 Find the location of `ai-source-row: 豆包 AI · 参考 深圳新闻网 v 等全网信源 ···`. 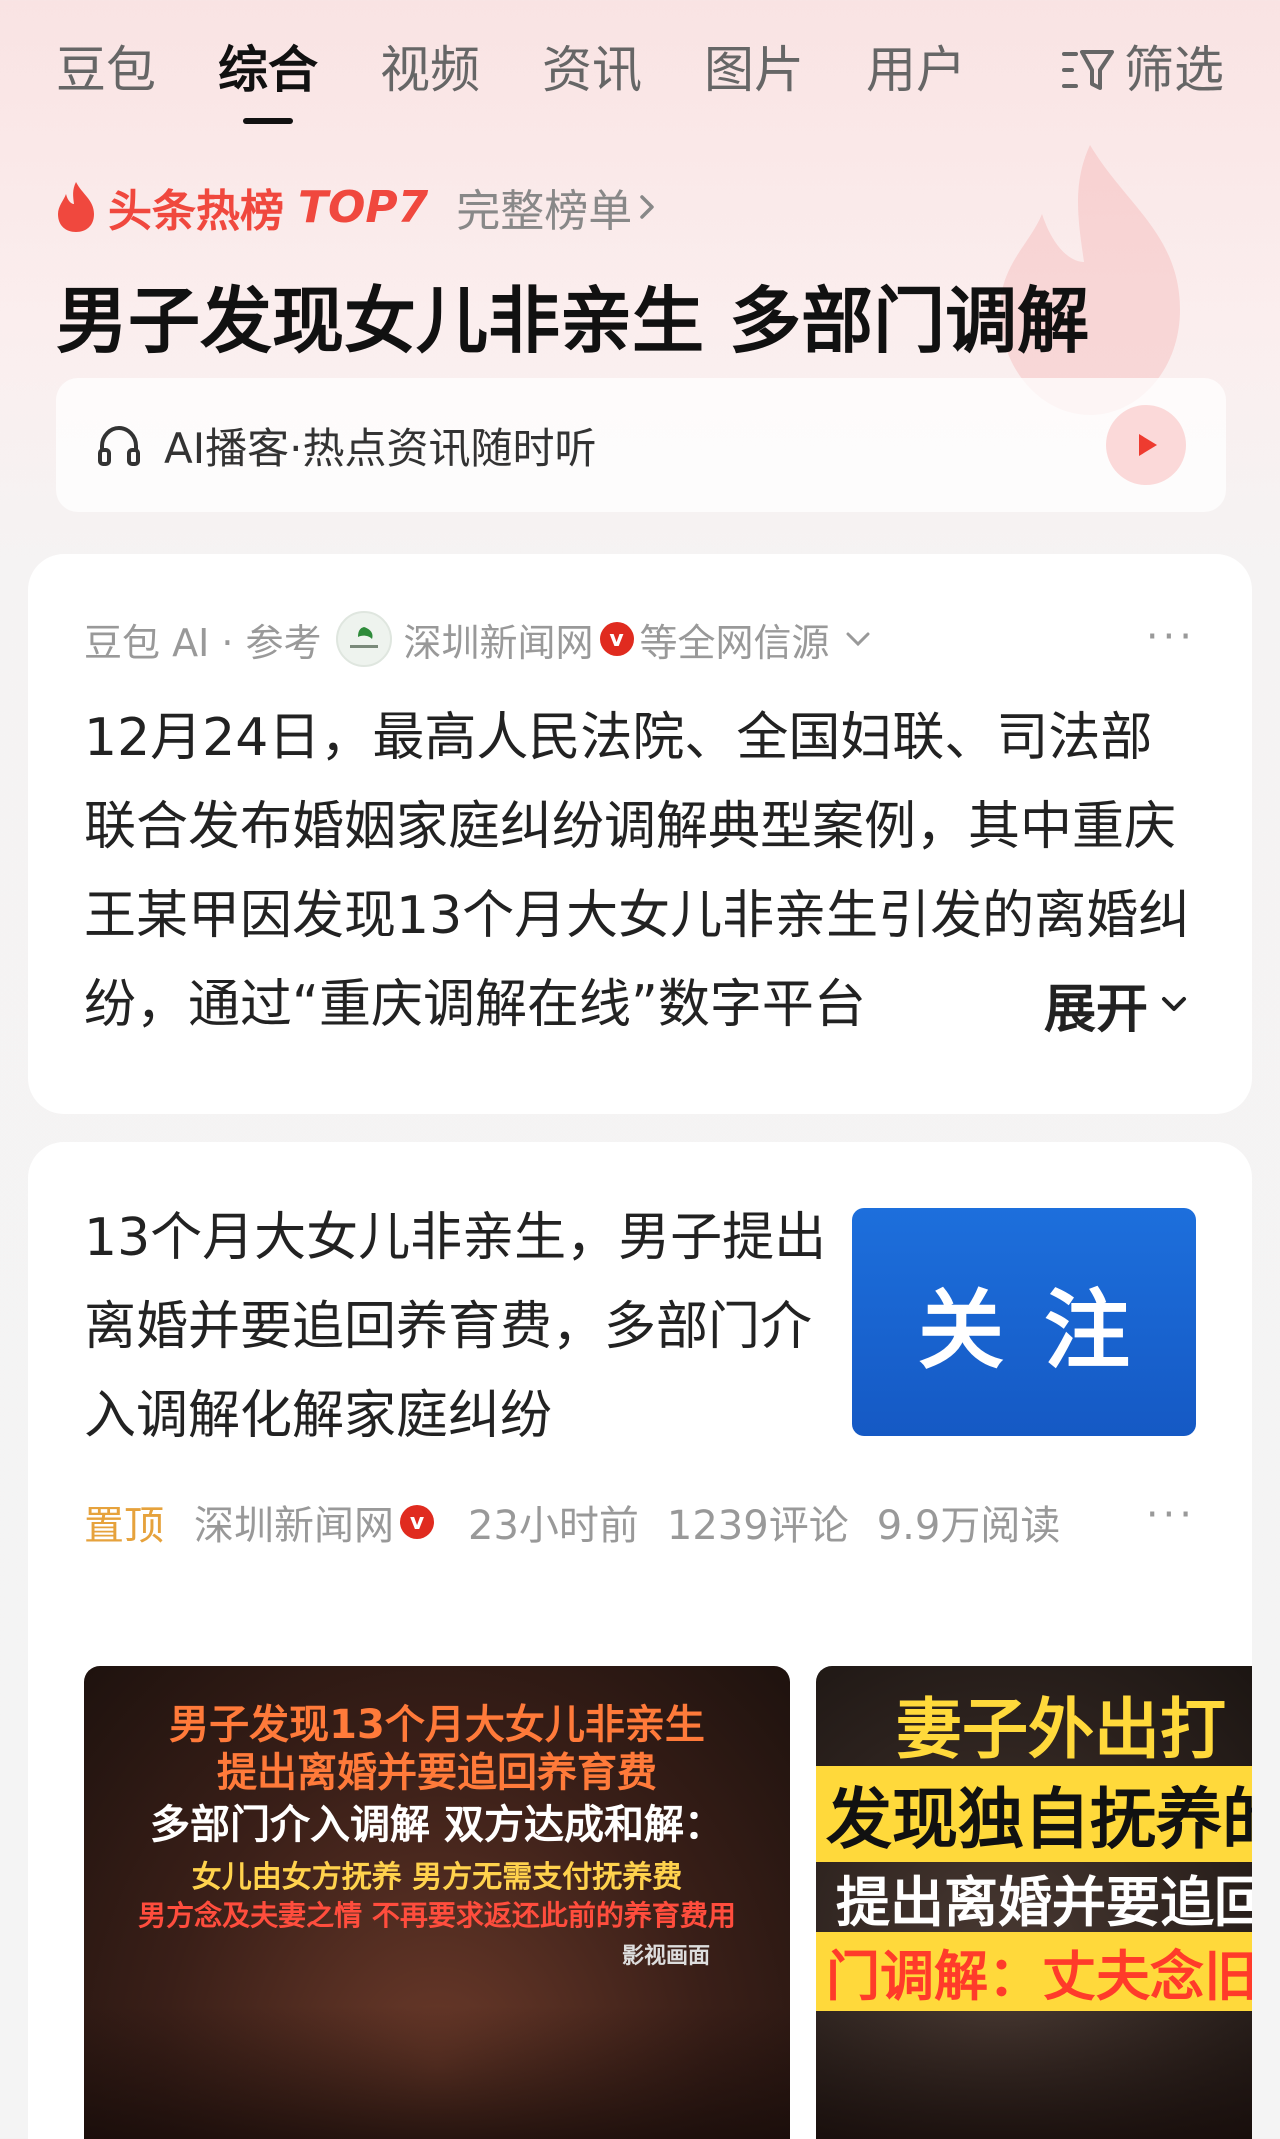

ai-source-row: 豆包 AI · 参考 深圳新闻网 v 等全网信源 ··· is located at coordinates (640, 639).